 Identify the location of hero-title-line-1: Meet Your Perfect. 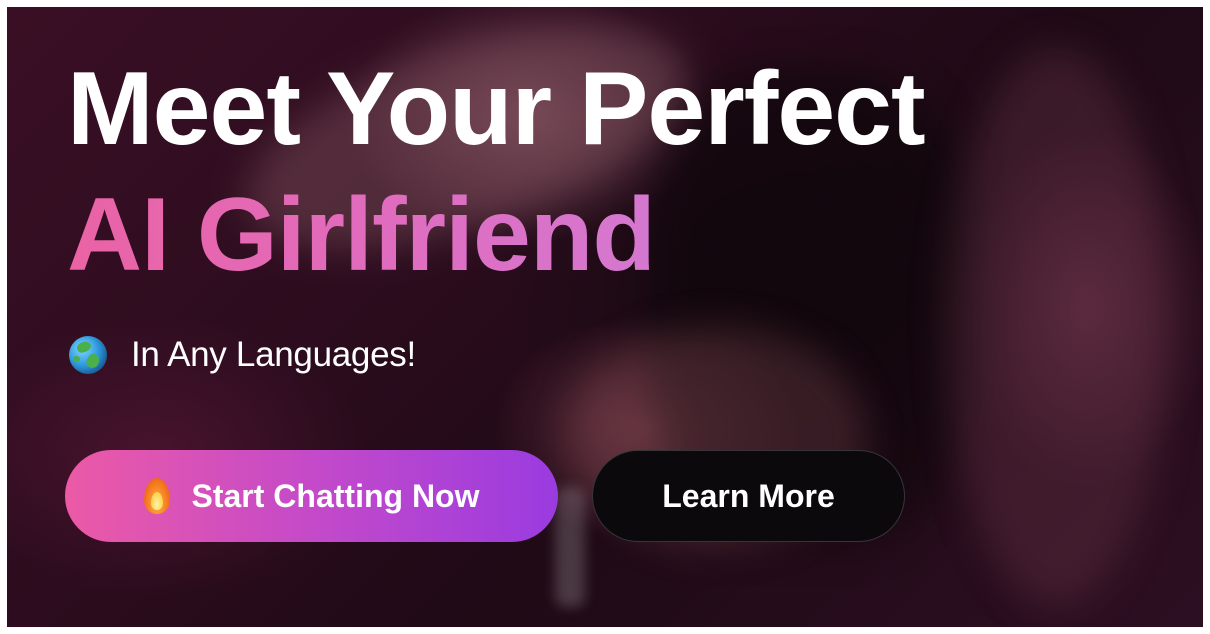
(496, 109).